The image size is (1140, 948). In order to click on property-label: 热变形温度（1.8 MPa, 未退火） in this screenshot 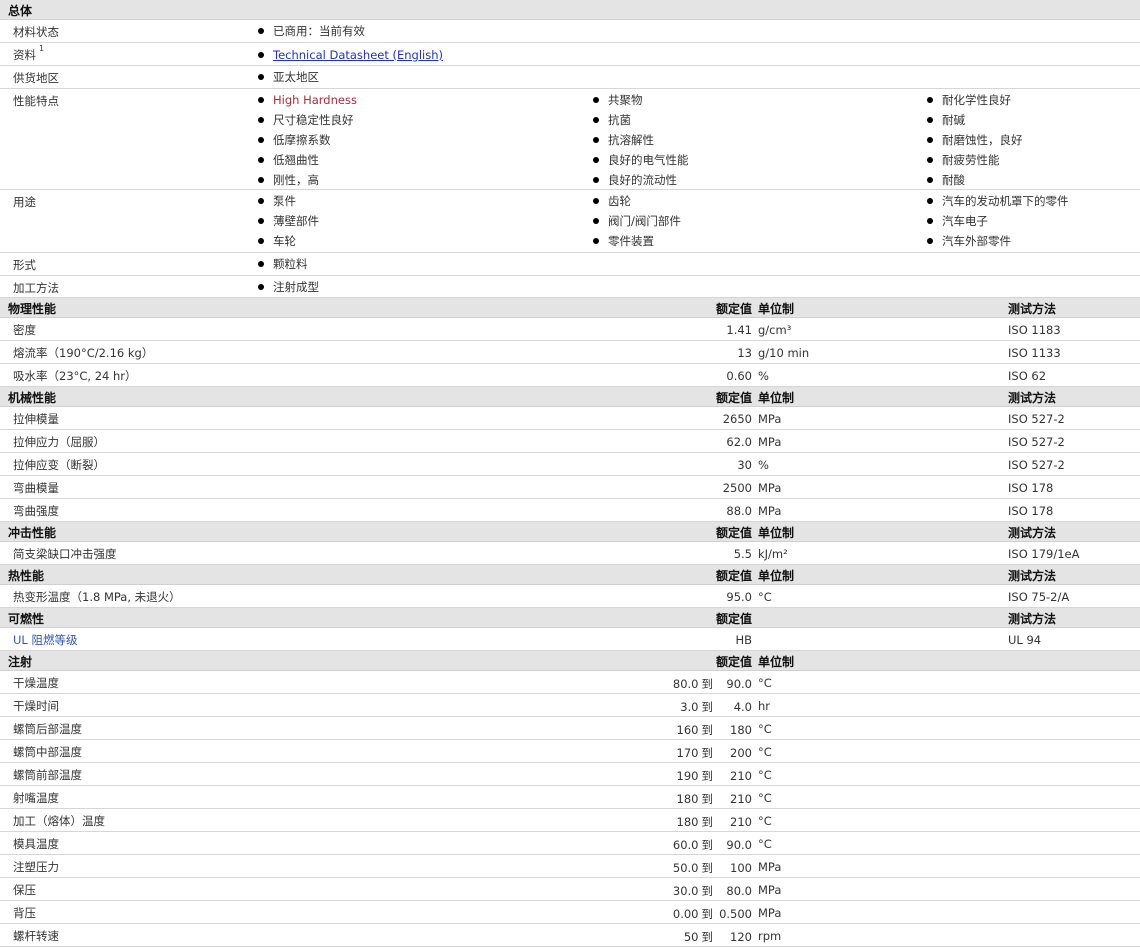, I will do `click(97, 597)`.